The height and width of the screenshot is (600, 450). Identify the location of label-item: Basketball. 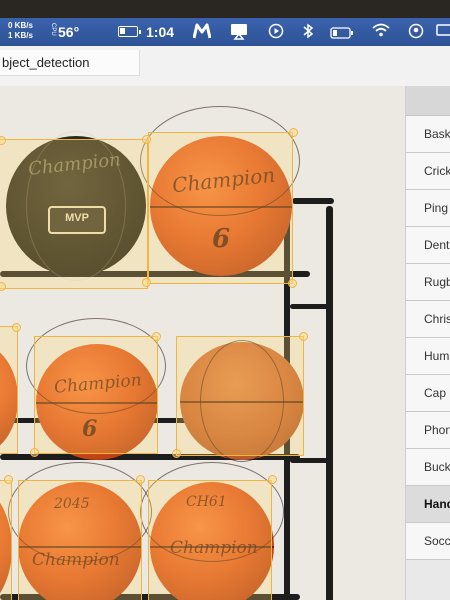
(428, 134).